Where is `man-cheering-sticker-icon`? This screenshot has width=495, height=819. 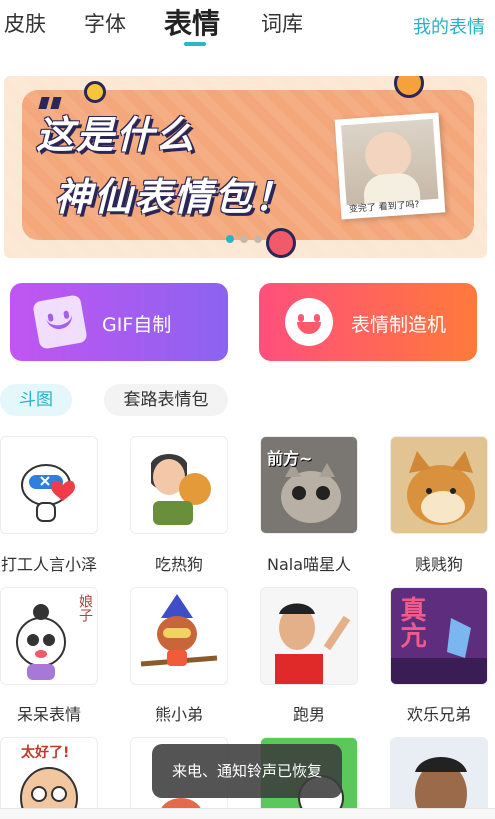 man-cheering-sticker-icon is located at coordinates (309, 636).